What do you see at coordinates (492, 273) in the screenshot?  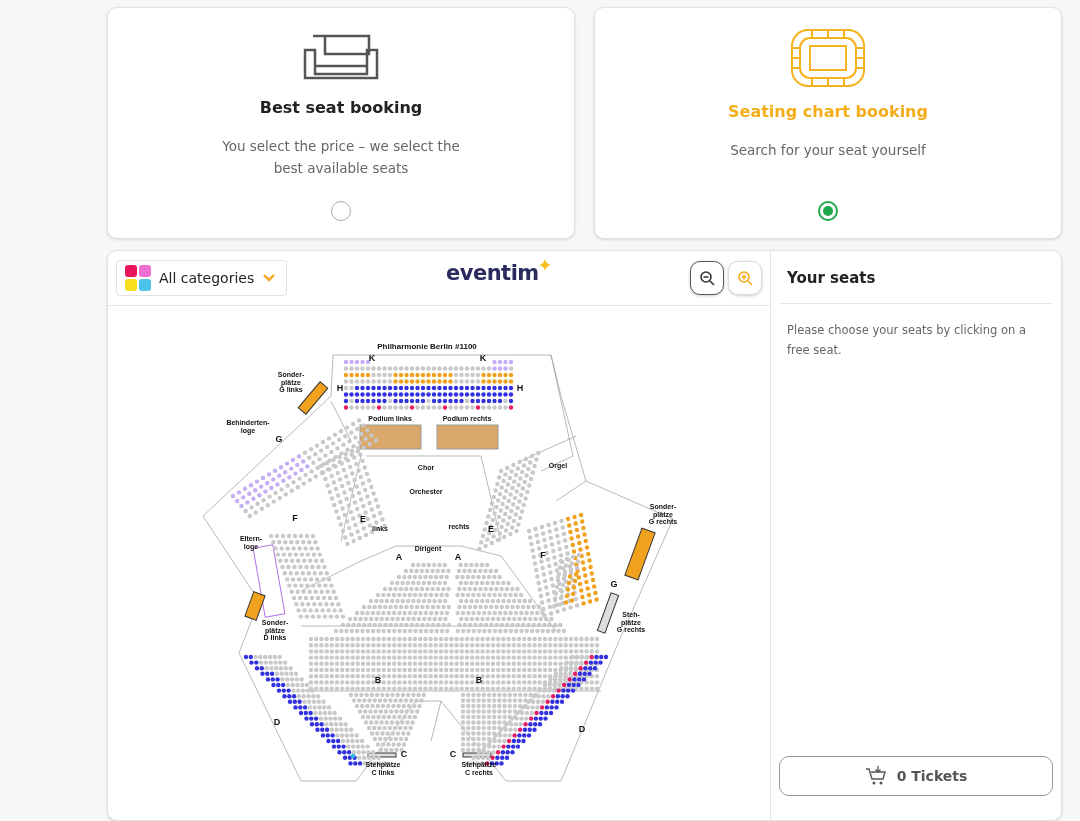 I see `logo: eventim` at bounding box center [492, 273].